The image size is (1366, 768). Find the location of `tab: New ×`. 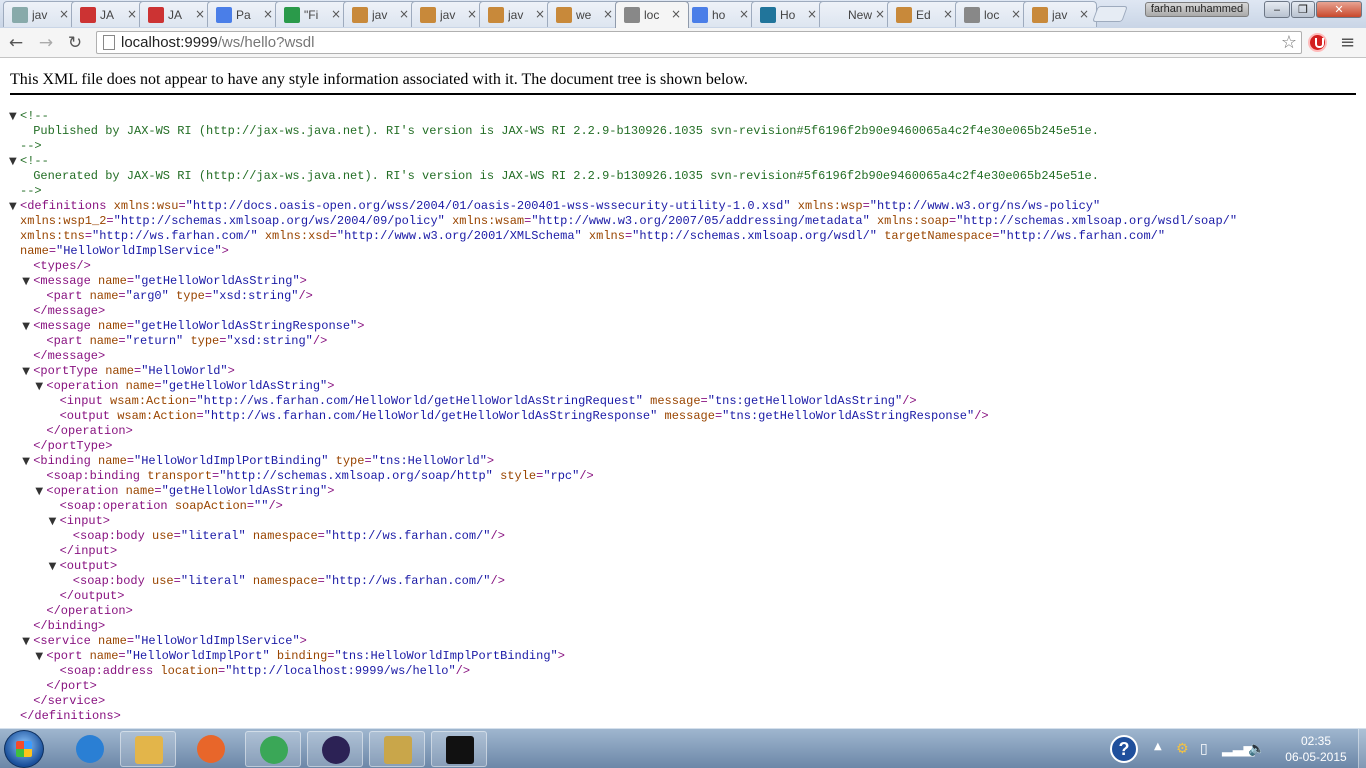

tab: New × is located at coordinates (856, 14).